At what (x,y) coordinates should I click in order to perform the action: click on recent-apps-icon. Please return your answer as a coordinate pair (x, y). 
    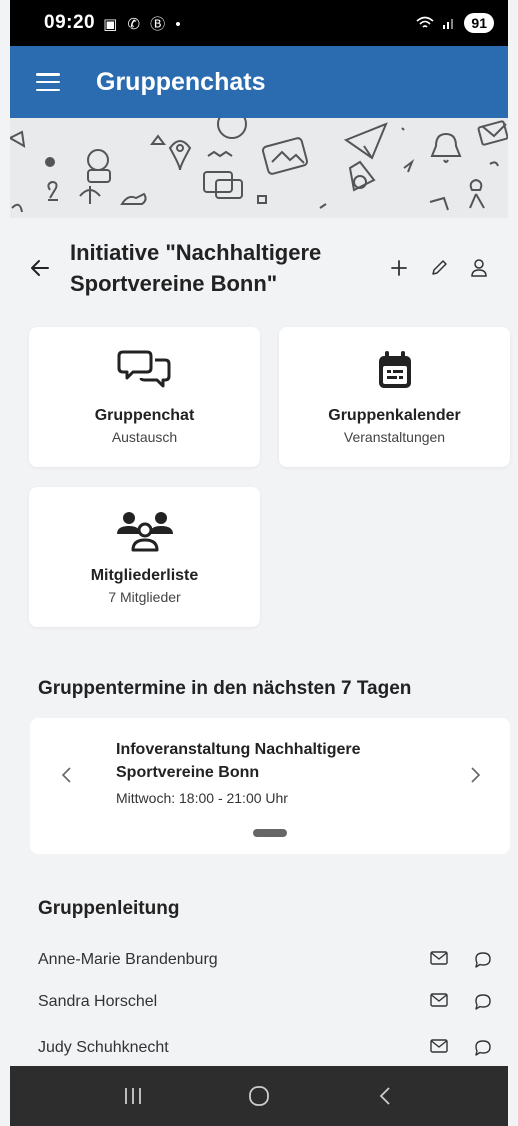
    Looking at the image, I should click on (133, 1096).